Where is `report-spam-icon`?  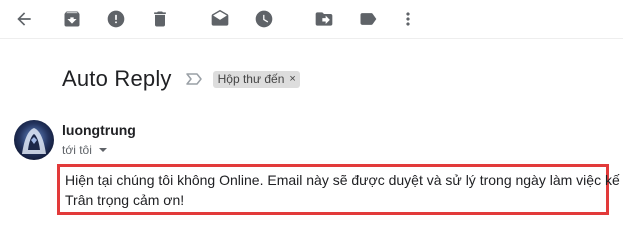
report-spam-icon is located at coordinates (116, 19).